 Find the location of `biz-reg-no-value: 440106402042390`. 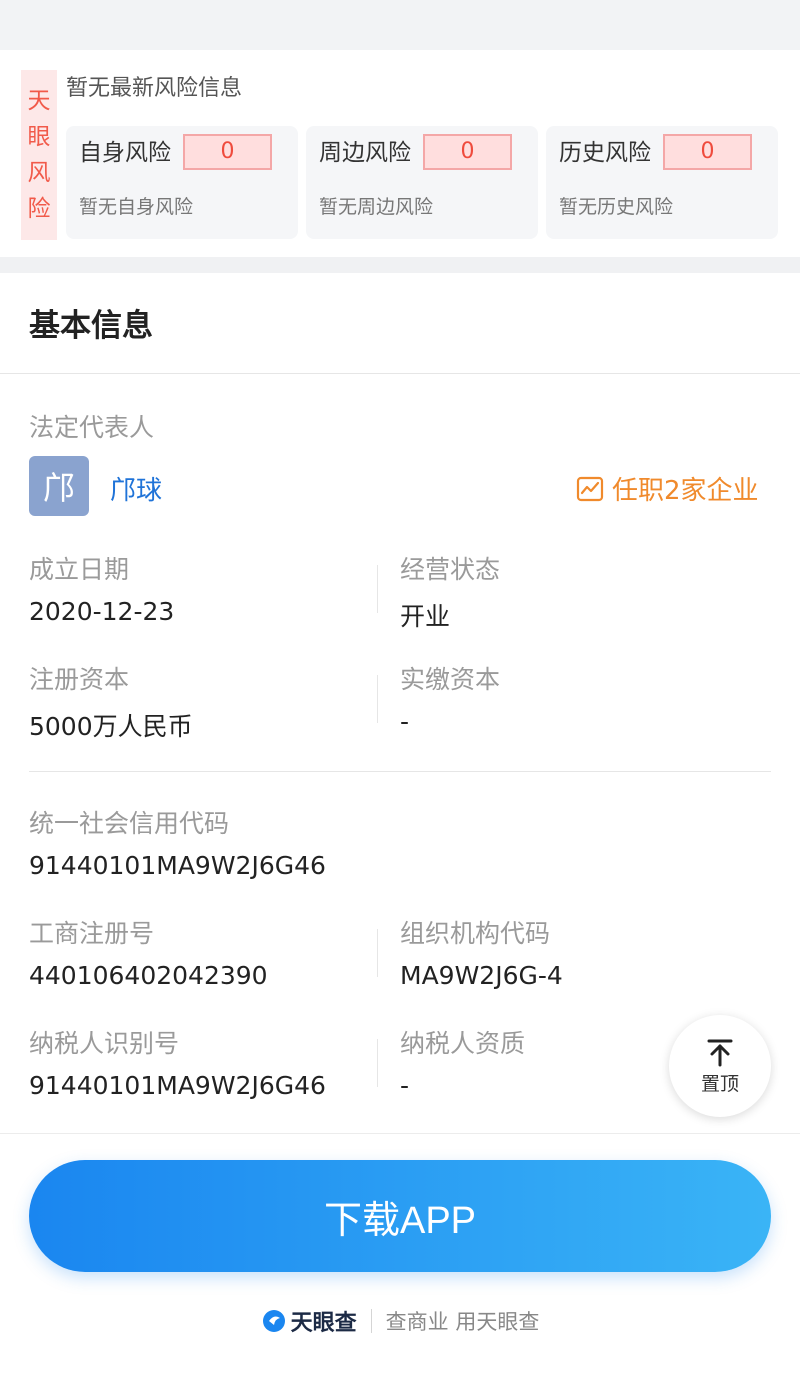

biz-reg-no-value: 440106402042390 is located at coordinates (148, 975).